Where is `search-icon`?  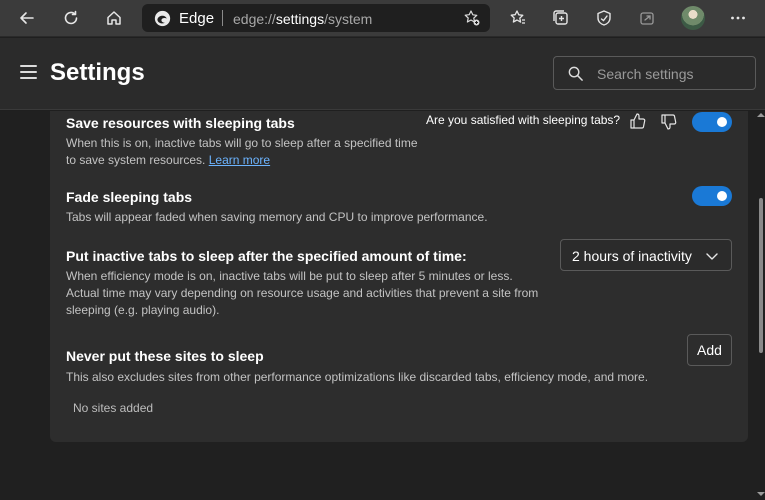 search-icon is located at coordinates (575, 73).